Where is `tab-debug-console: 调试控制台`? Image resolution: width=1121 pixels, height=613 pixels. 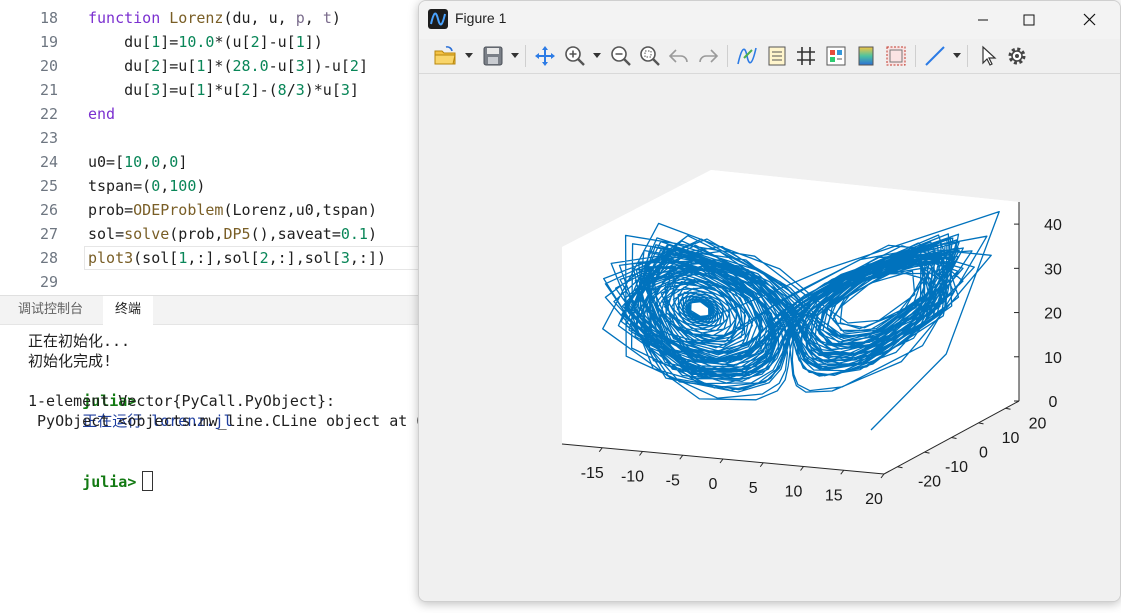
tab-debug-console: 调试控制台 is located at coordinates (50, 310).